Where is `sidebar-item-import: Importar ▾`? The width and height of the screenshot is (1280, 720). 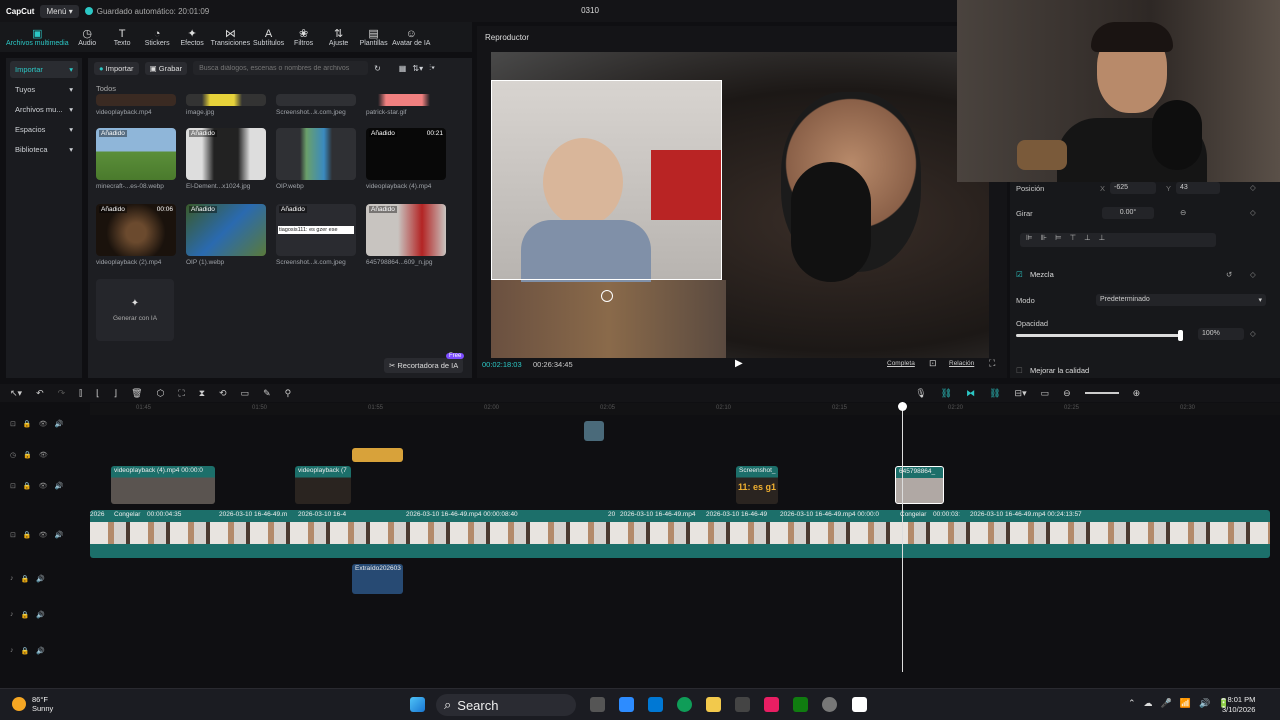 sidebar-item-import: Importar ▾ is located at coordinates (44, 69).